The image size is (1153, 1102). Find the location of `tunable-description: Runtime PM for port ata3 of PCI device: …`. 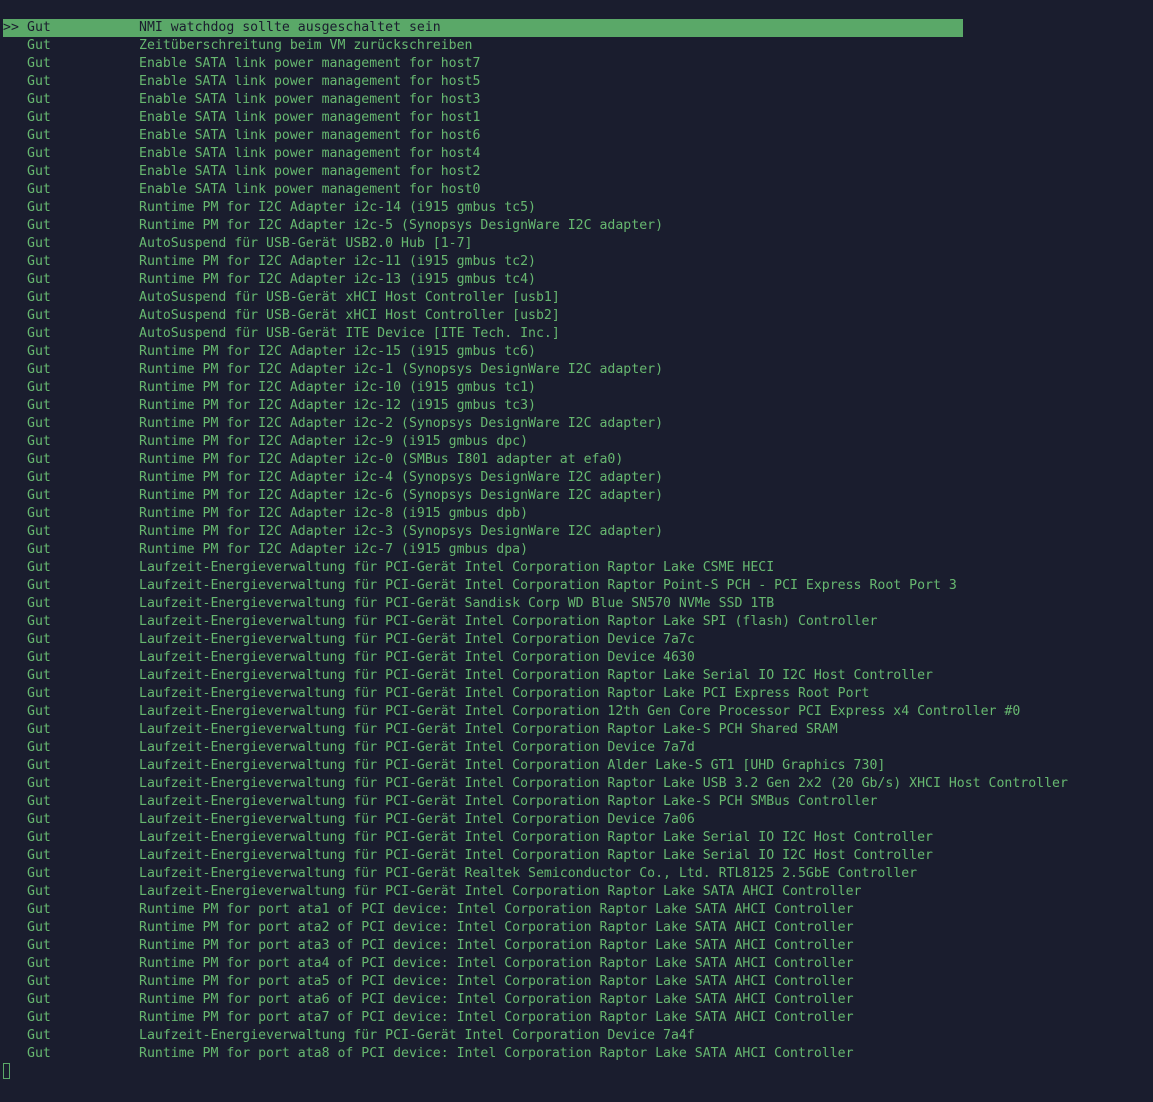

tunable-description: Runtime PM for port ata3 of PCI device: … is located at coordinates (496, 945).